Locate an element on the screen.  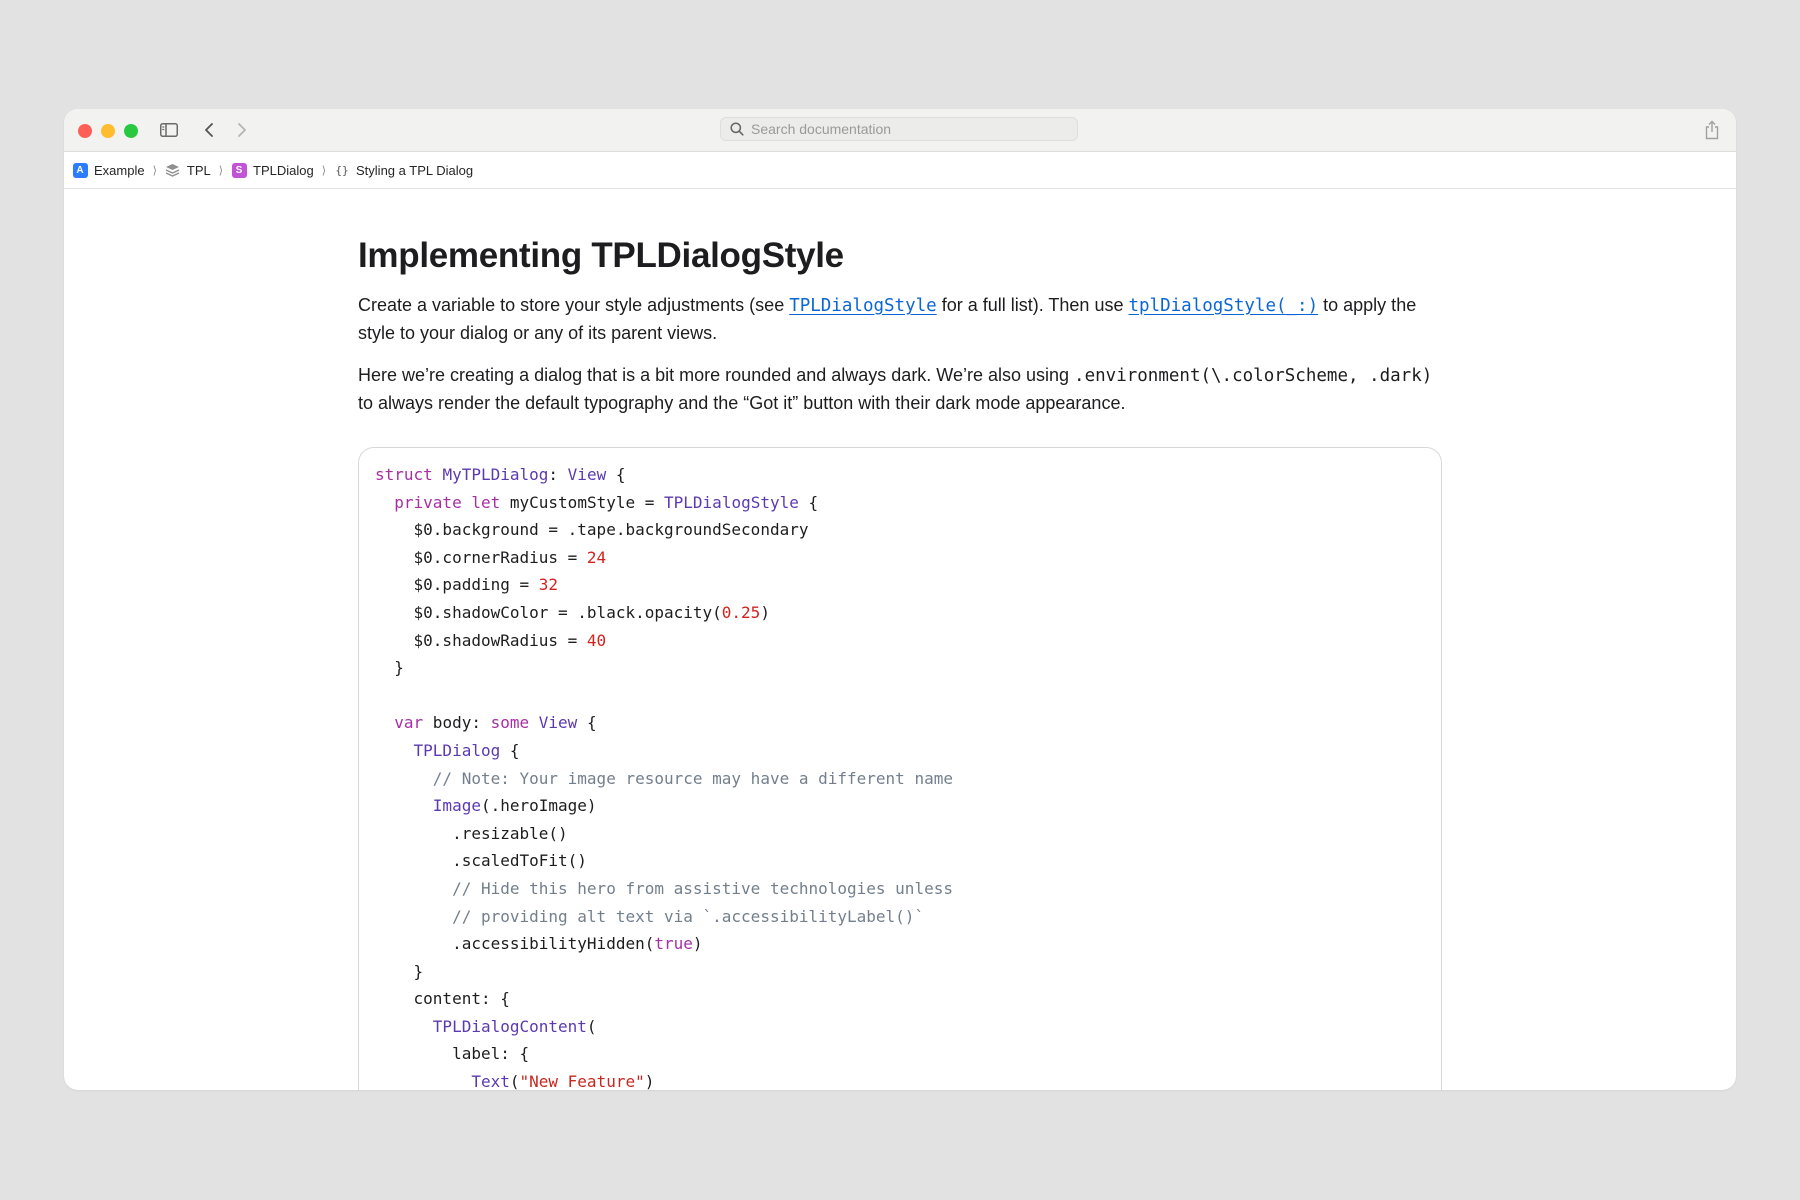
breadcrumb-label: Styling a TPL Dialog is located at coordinates (415, 170).